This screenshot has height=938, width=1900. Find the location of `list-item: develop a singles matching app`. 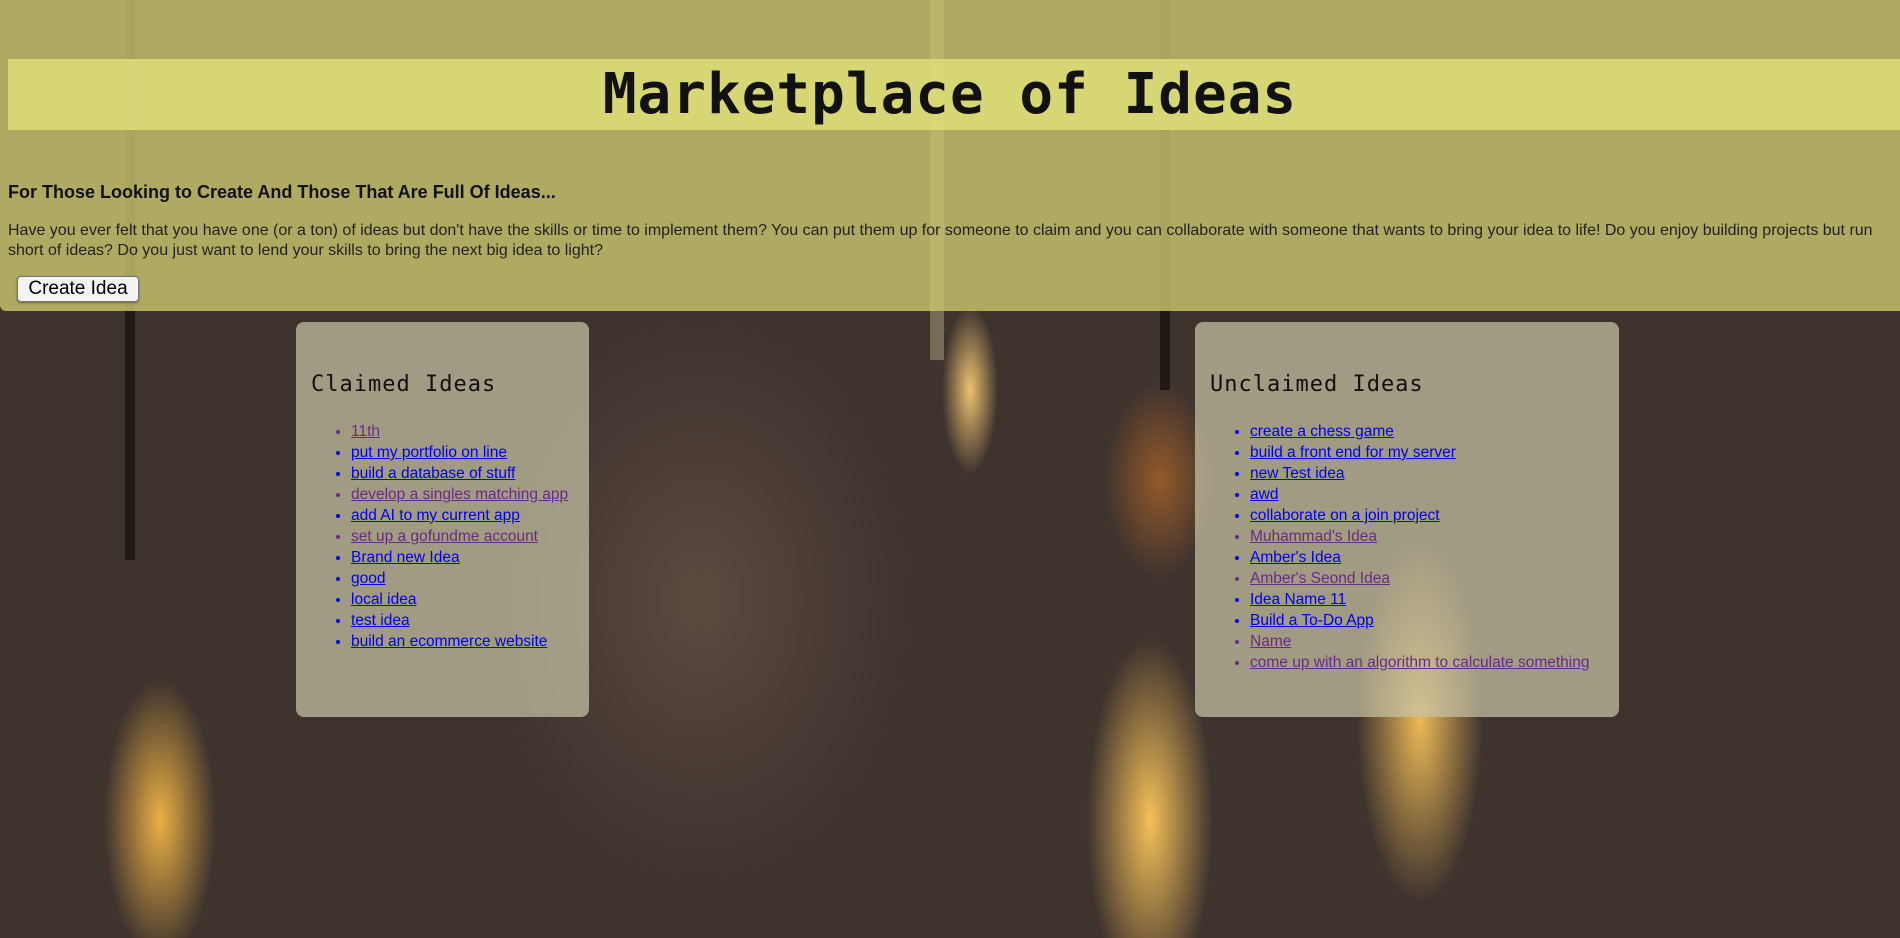

list-item: develop a singles matching app is located at coordinates (459, 494).